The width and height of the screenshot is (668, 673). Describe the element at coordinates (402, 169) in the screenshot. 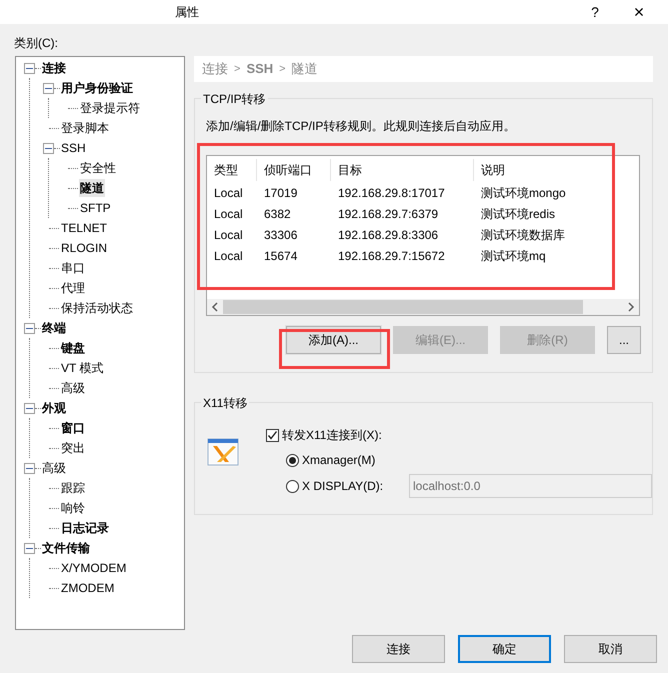

I see `column-header: 目标` at that location.